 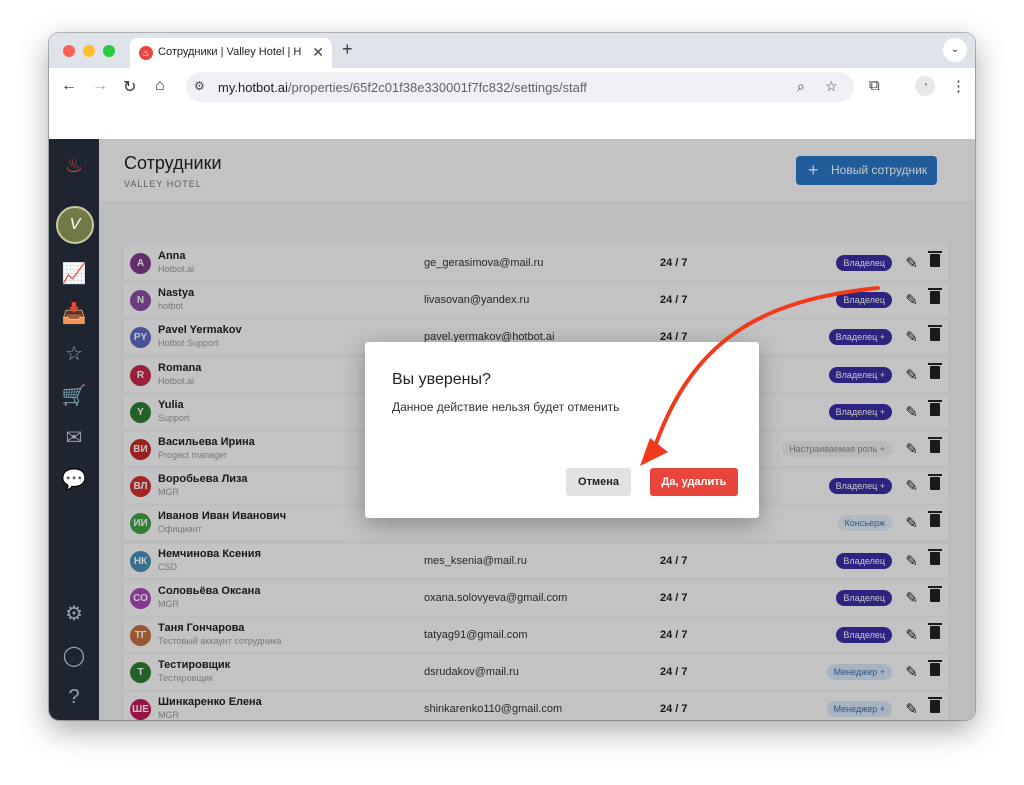 I want to click on zoom-icon: ⌕, so click(x=801, y=86).